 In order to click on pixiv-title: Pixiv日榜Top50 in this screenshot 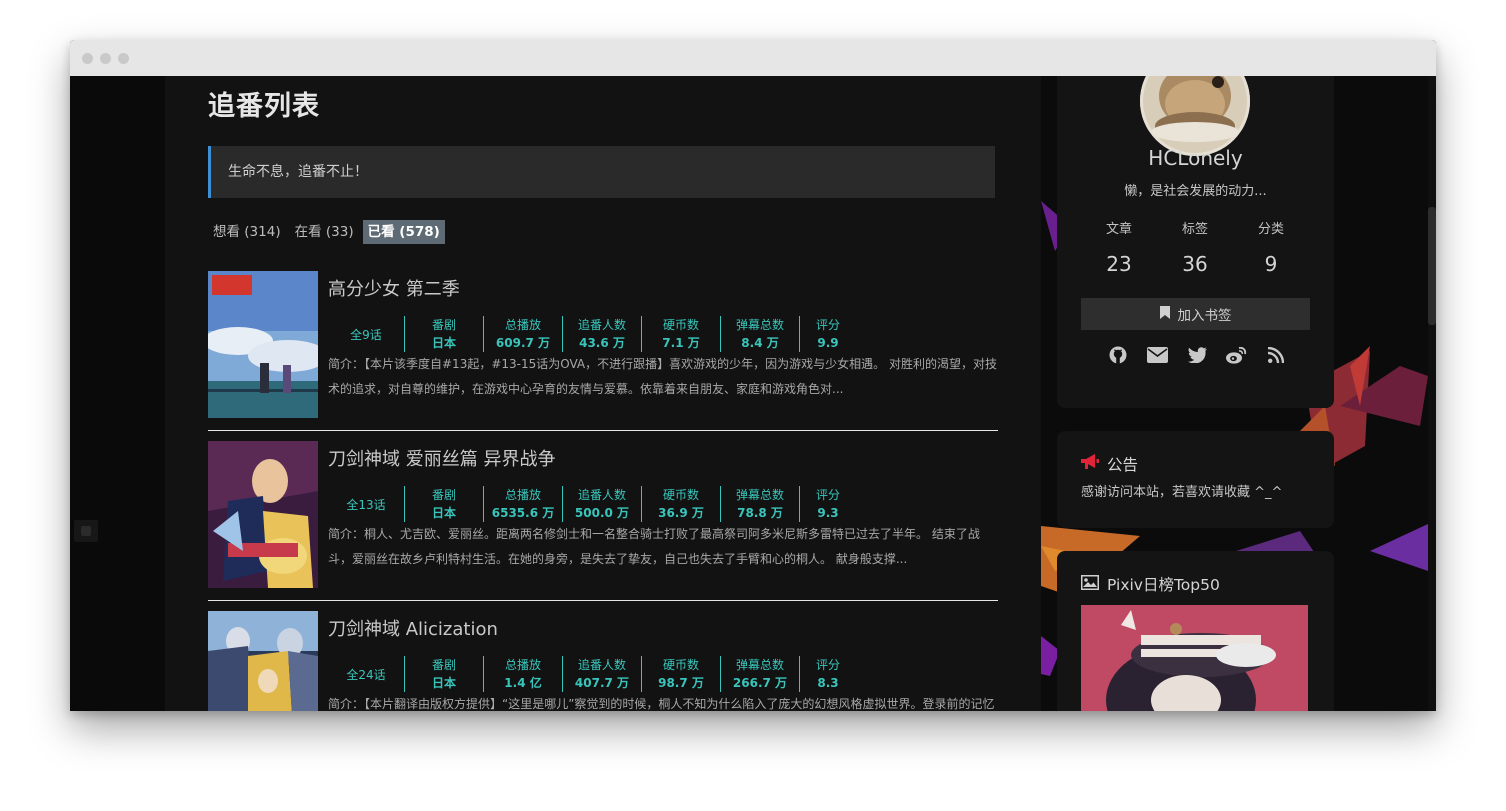, I will do `click(1163, 585)`.